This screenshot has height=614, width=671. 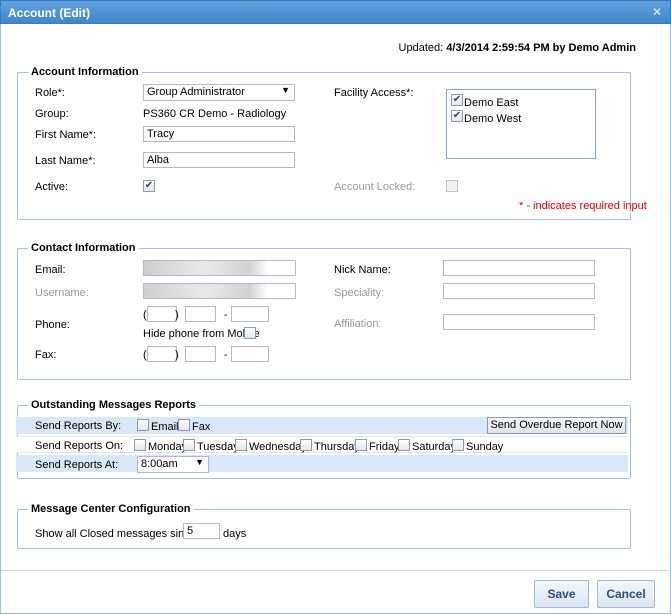 What do you see at coordinates (168, 447) in the screenshot?
I see `day-label-monday: Monday` at bounding box center [168, 447].